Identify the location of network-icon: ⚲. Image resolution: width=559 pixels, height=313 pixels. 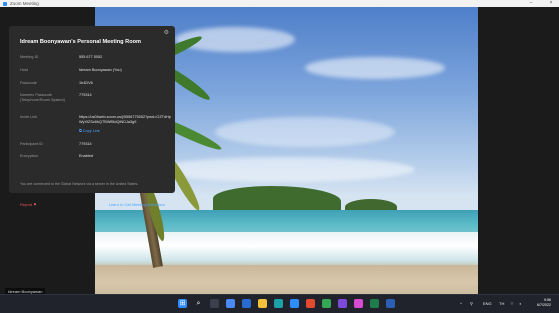
(471, 304).